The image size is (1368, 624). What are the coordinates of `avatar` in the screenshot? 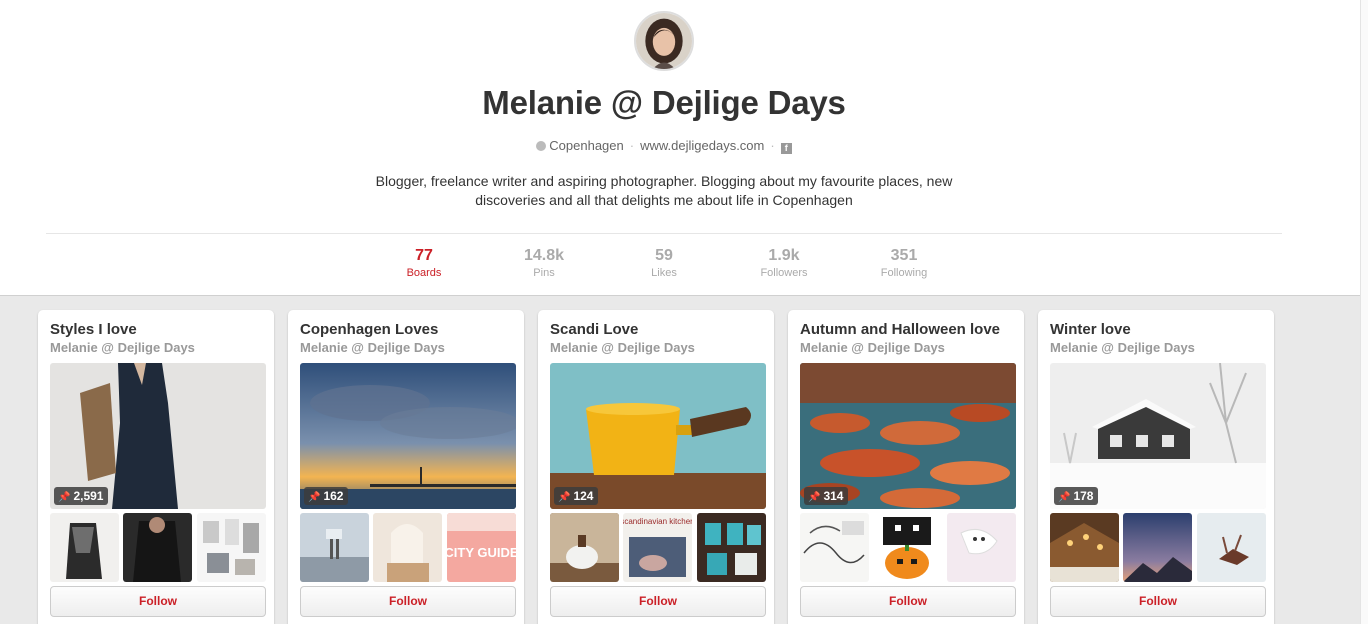 It's located at (664, 41).